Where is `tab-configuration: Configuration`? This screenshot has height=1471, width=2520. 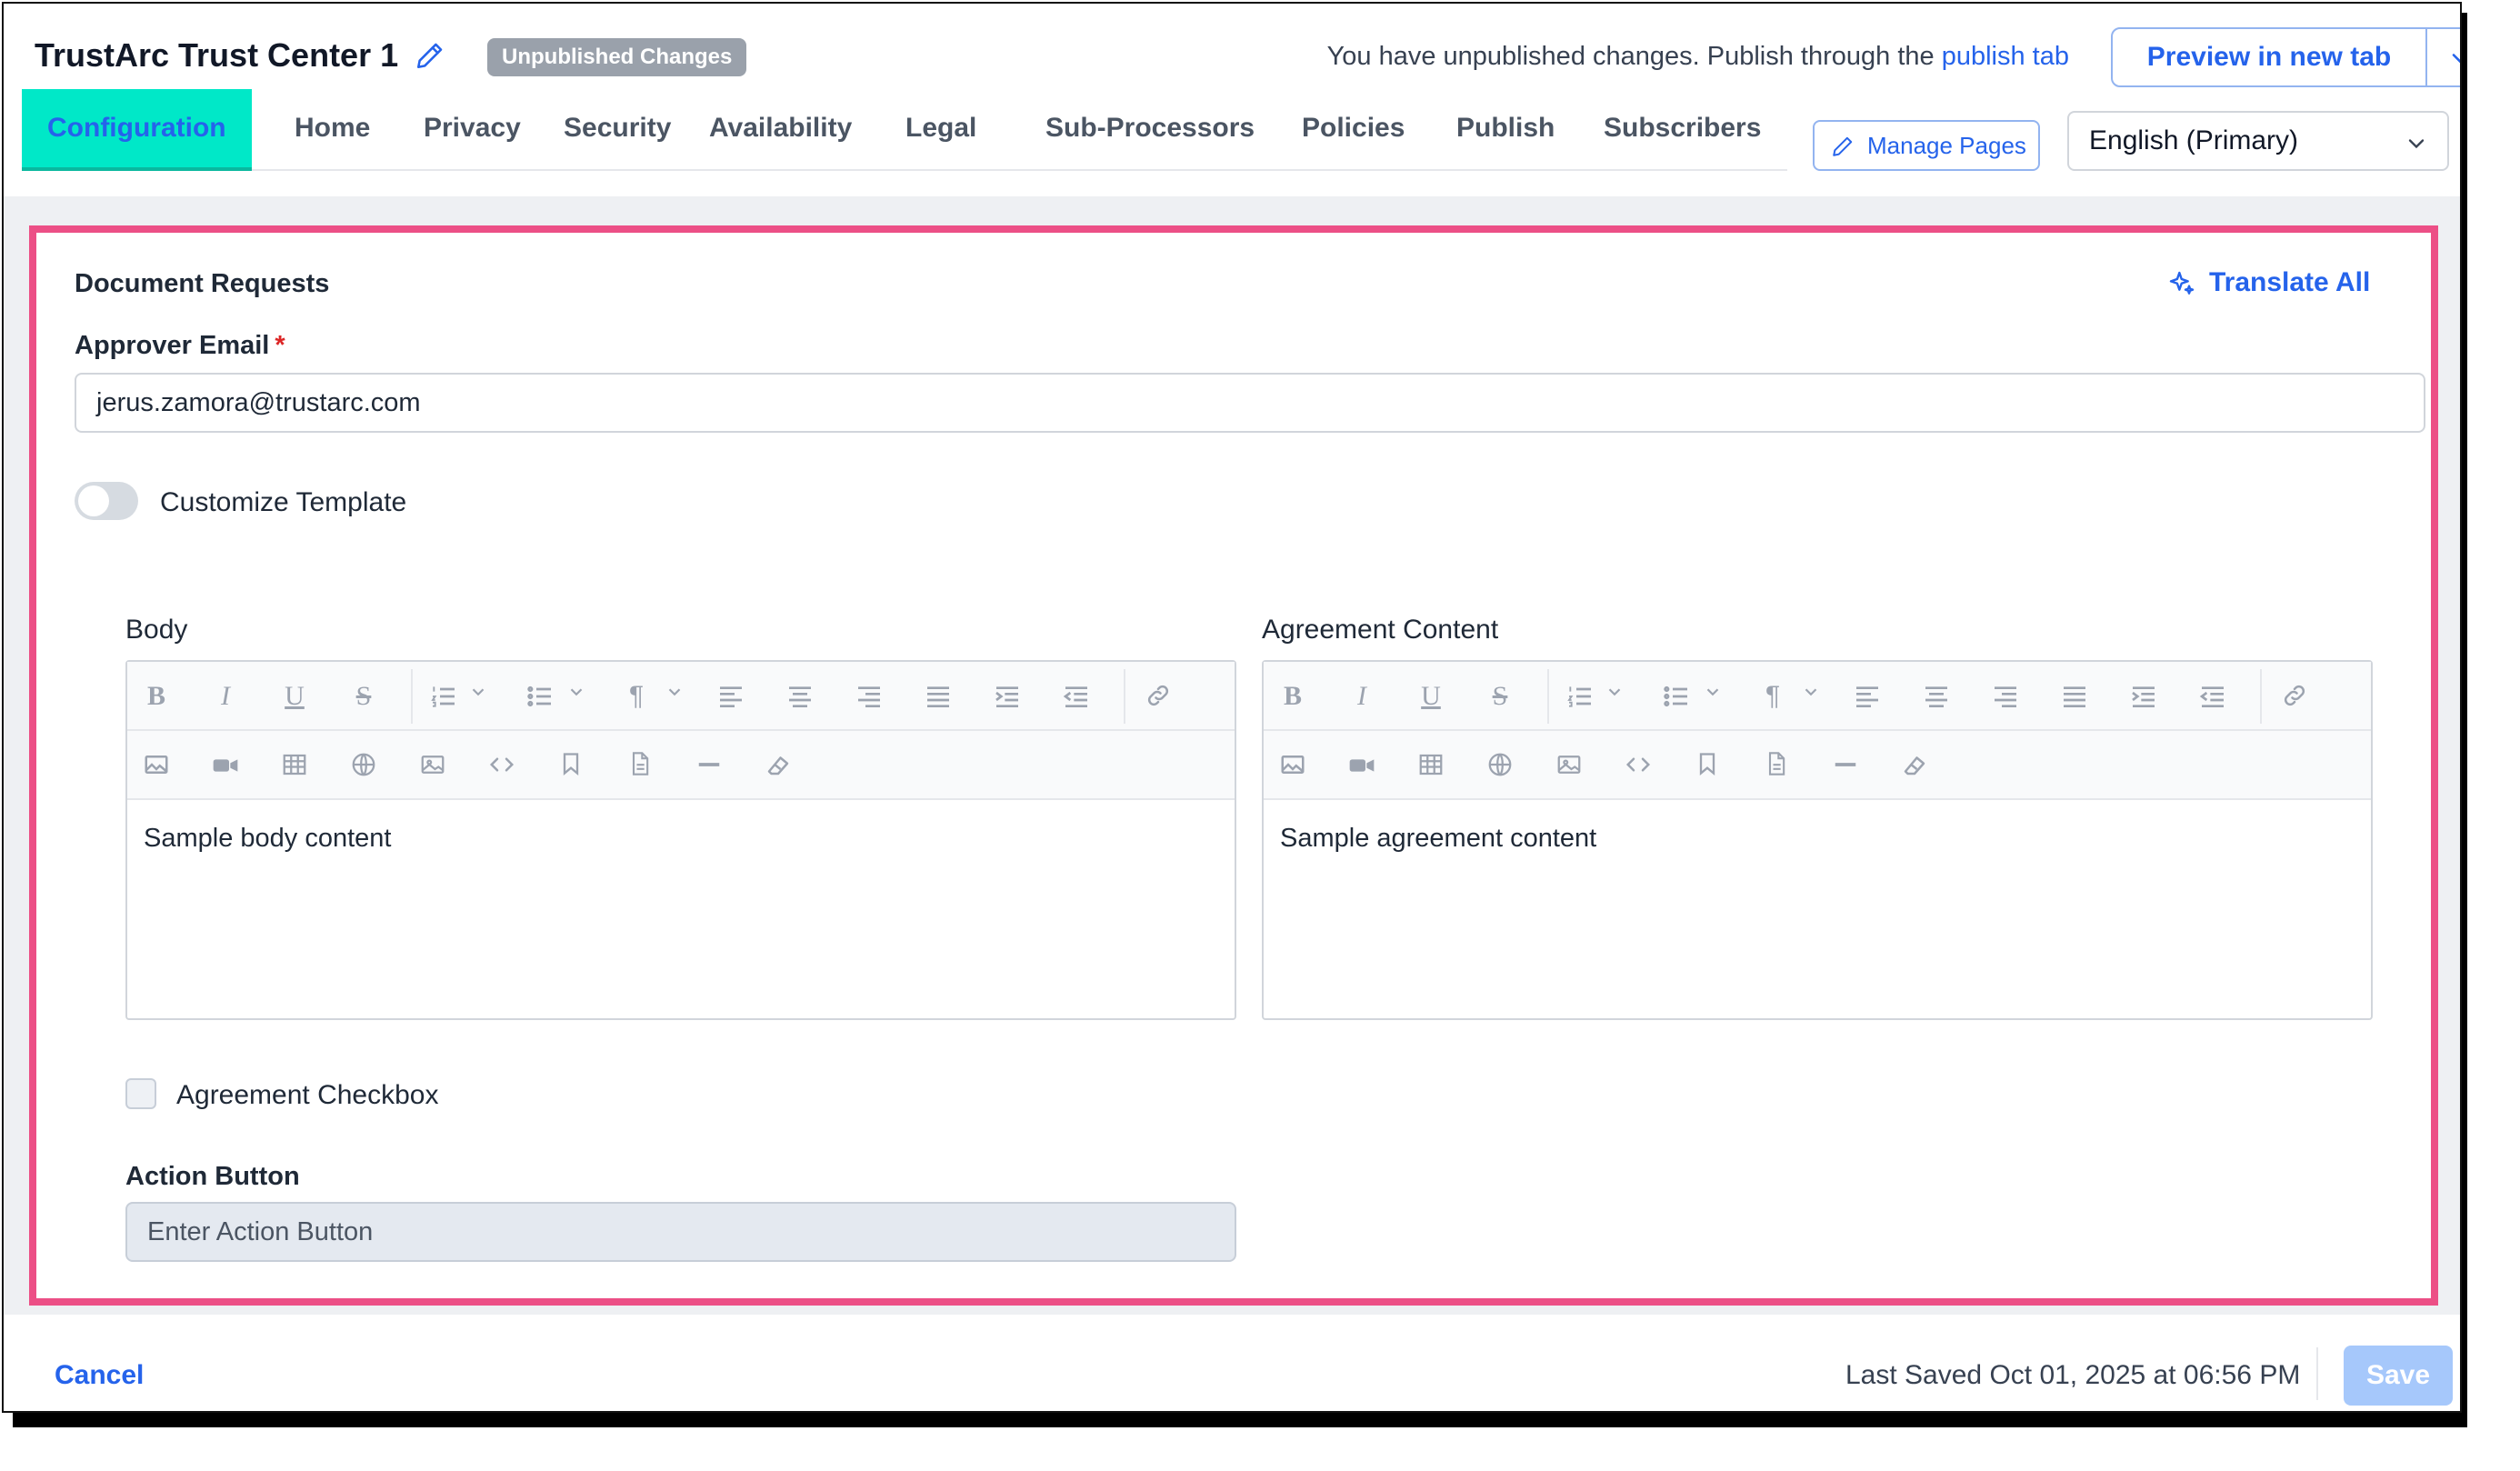 tab-configuration: Configuration is located at coordinates (137, 130).